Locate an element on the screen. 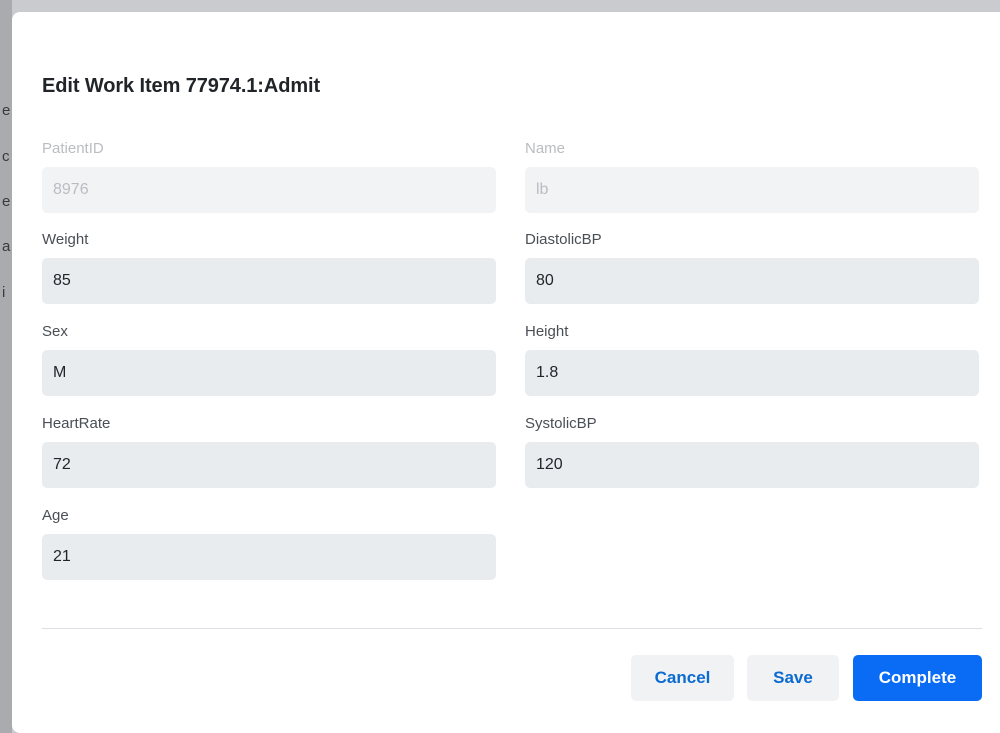  dialog-title: Edit Work Item 77974.1:Admit is located at coordinates (181, 86).